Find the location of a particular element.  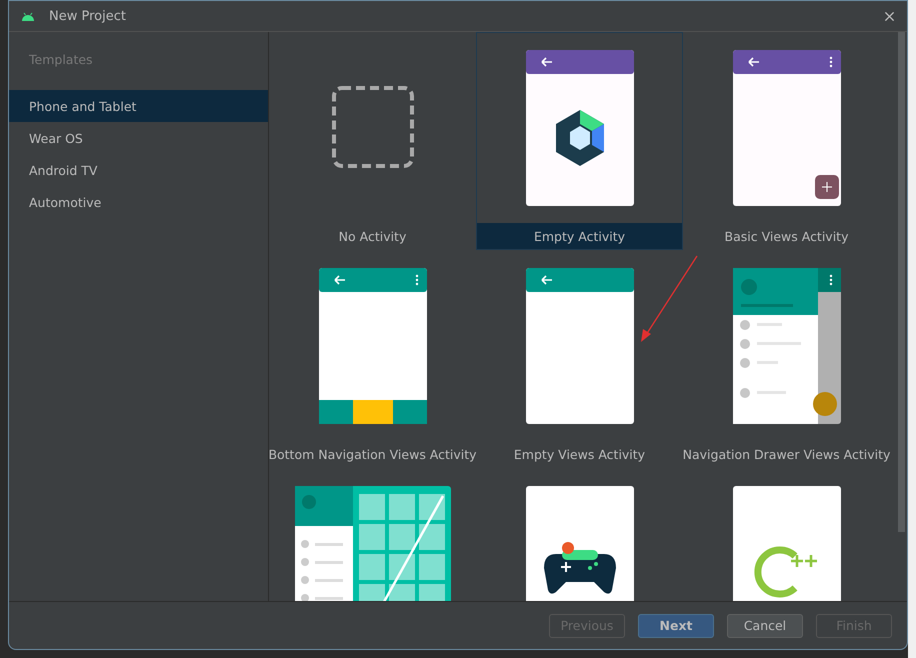

sidebar-heading: Templates is located at coordinates (61, 60).